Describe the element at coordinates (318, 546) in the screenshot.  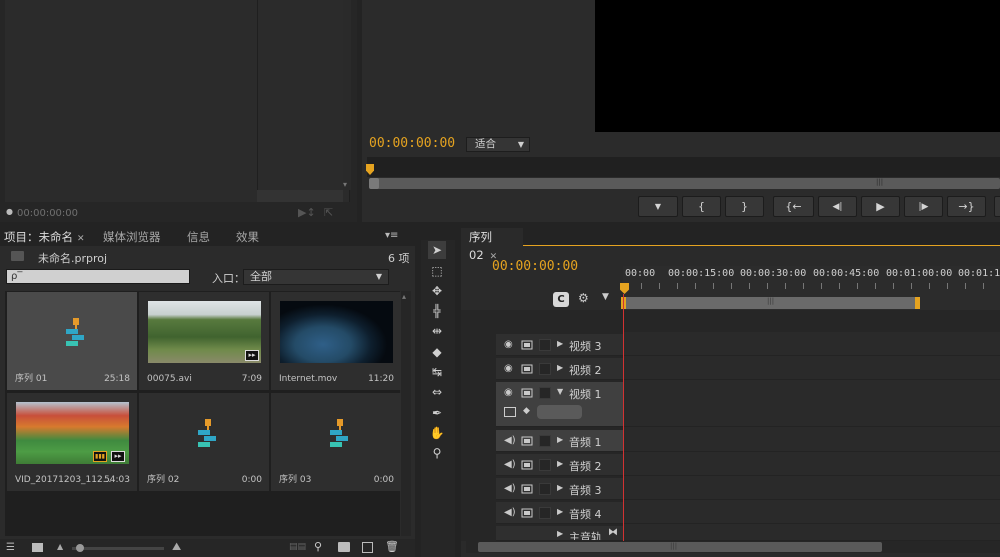
I see `find-icon: ⚲` at that location.